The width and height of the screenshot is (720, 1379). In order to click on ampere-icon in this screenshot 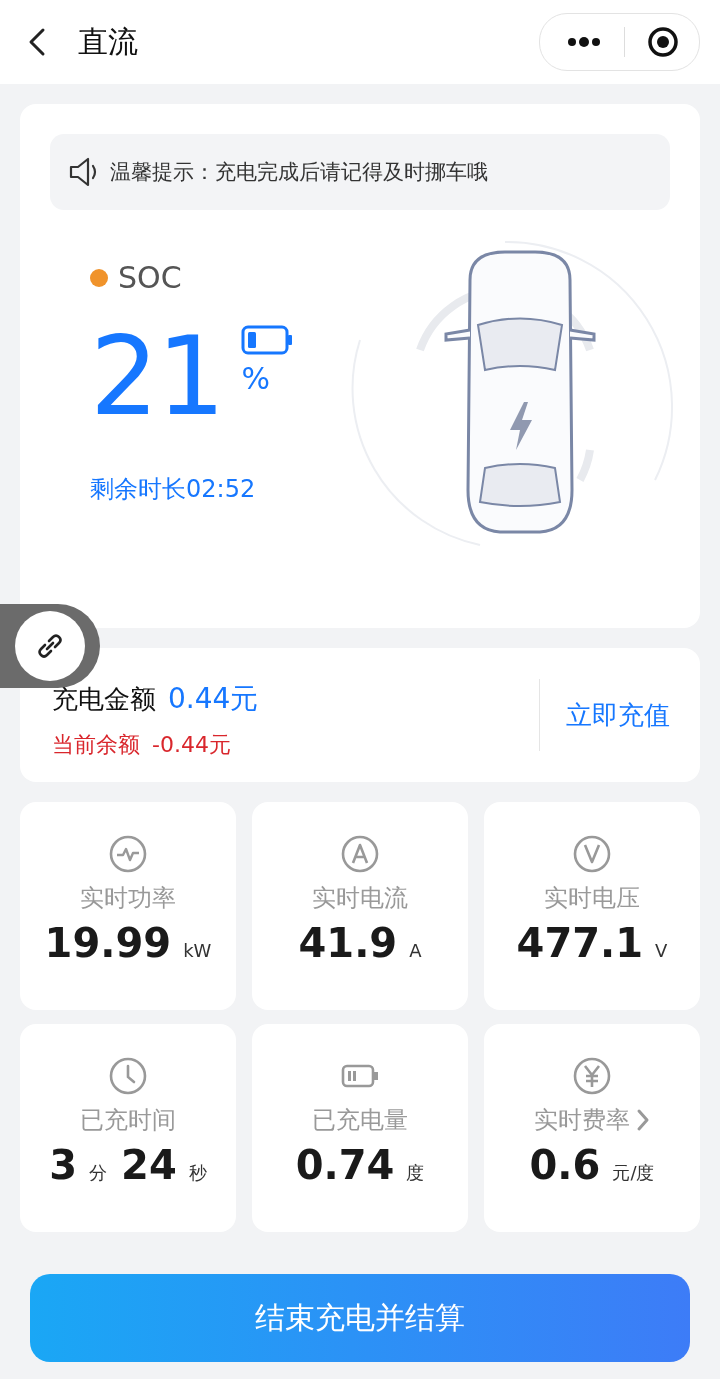, I will do `click(360, 854)`.